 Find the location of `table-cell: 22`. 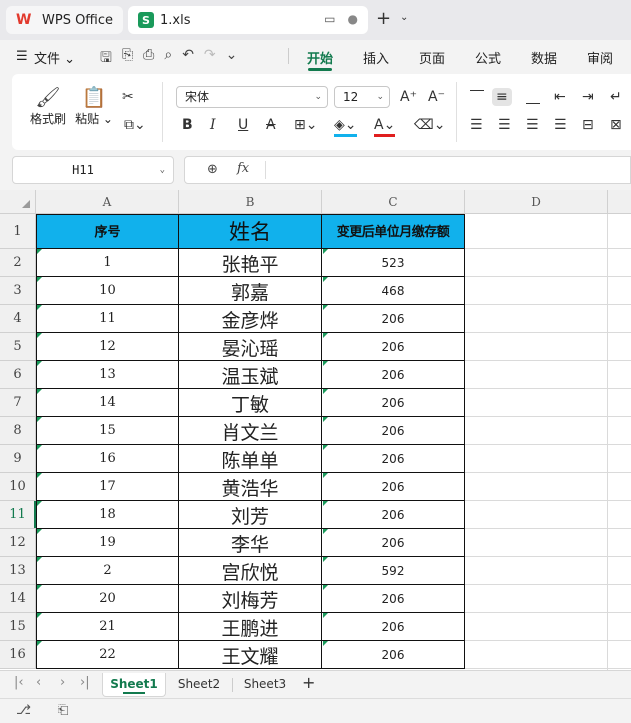

table-cell: 22 is located at coordinates (107, 655).